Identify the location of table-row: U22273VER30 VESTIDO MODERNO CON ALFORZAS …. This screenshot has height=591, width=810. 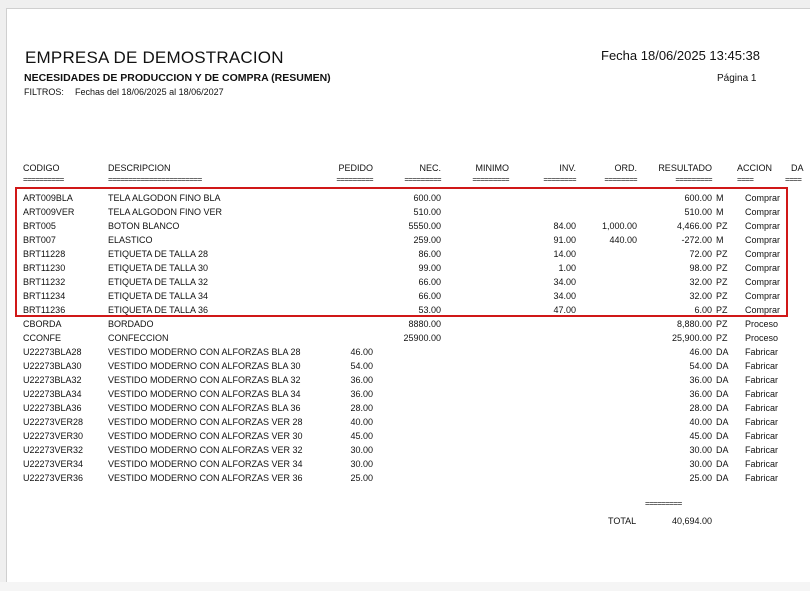
(408, 436).